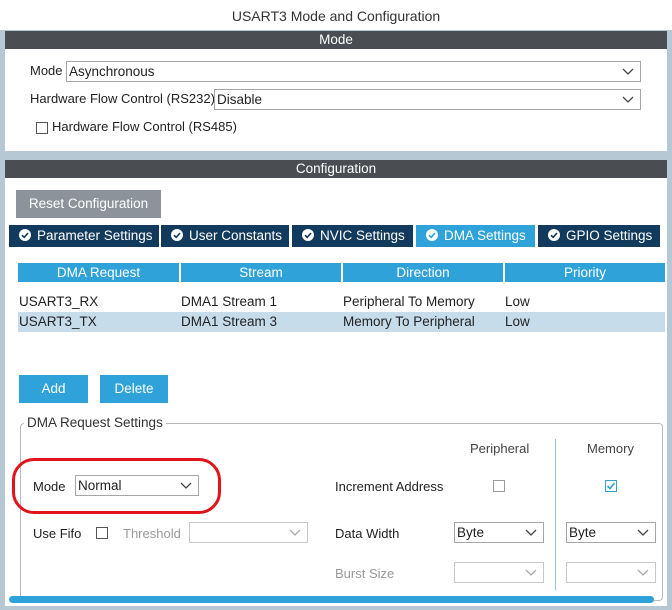  What do you see at coordinates (500, 448) in the screenshot?
I see `peripheral-column-header: Peripheral` at bounding box center [500, 448].